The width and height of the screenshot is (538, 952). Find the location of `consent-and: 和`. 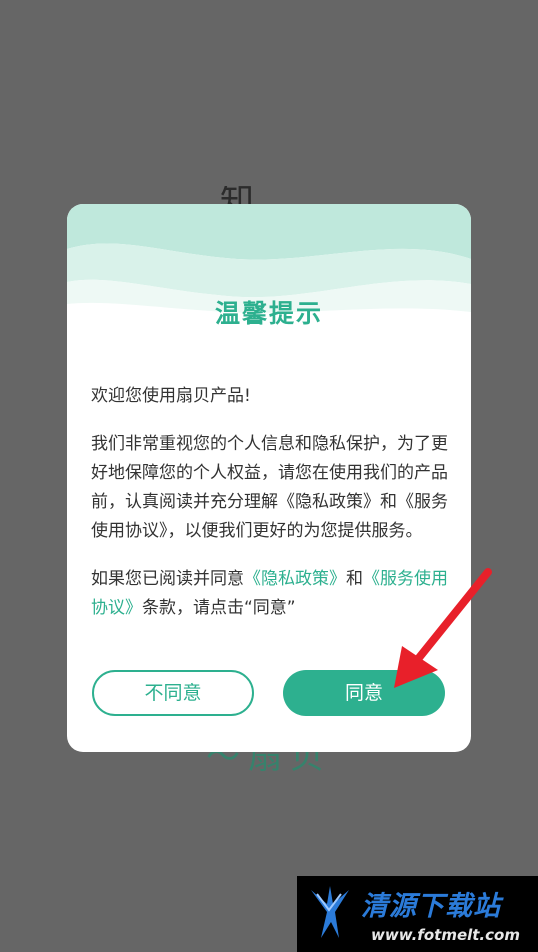

consent-and: 和 is located at coordinates (354, 579).